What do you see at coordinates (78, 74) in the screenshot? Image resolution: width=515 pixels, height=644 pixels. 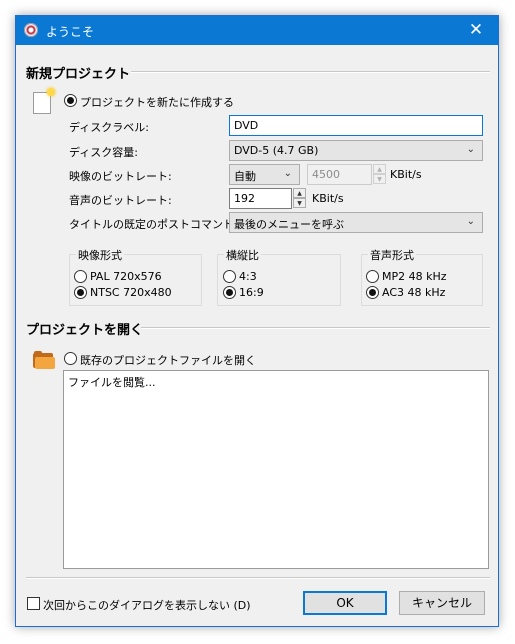 I see `new-project-heading: 新規プロジェクト` at bounding box center [78, 74].